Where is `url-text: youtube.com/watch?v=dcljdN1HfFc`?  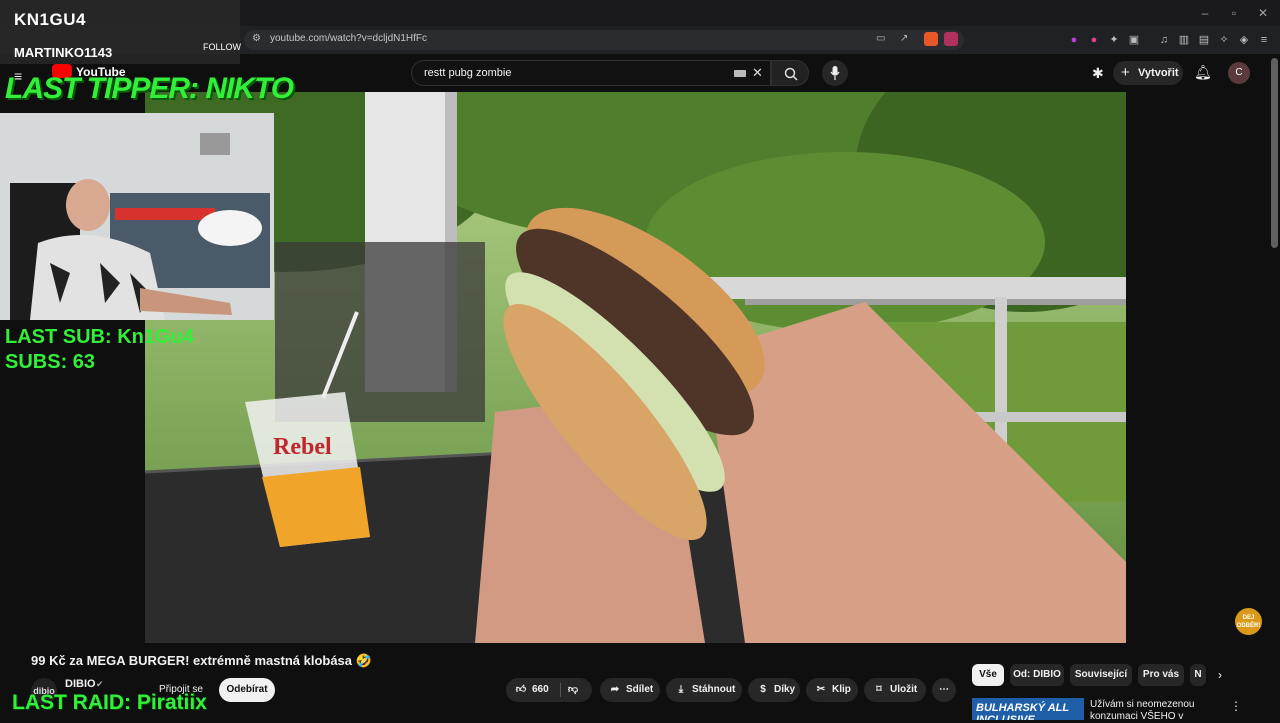
url-text: youtube.com/watch?v=dcljdN1HfFc is located at coordinates (349, 38).